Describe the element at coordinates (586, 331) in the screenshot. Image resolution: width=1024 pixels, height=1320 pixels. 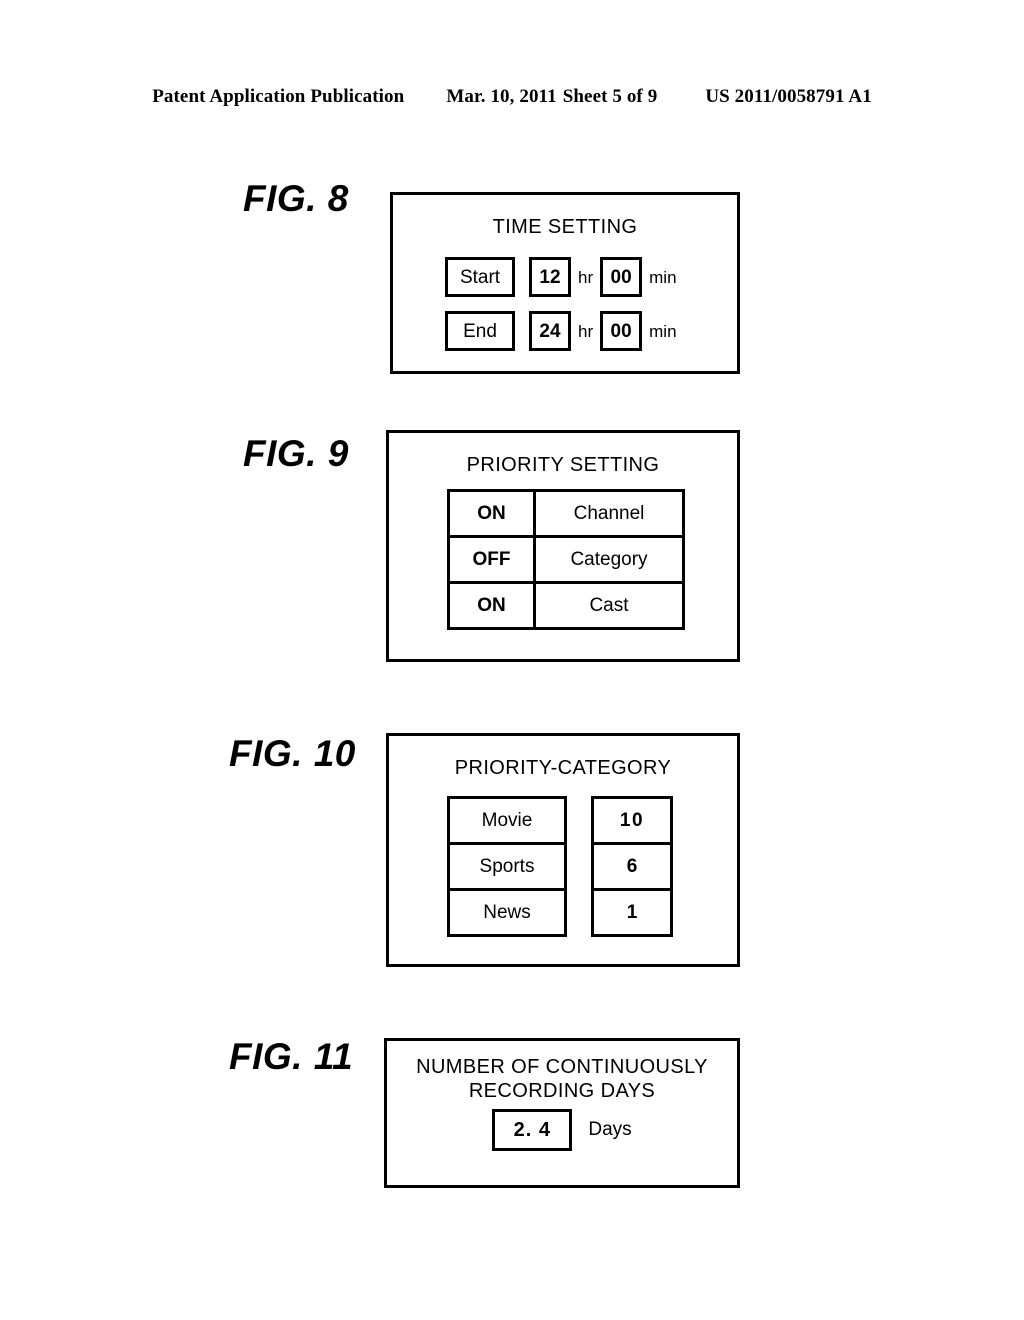
I see `end-hour-unit: hr` at that location.